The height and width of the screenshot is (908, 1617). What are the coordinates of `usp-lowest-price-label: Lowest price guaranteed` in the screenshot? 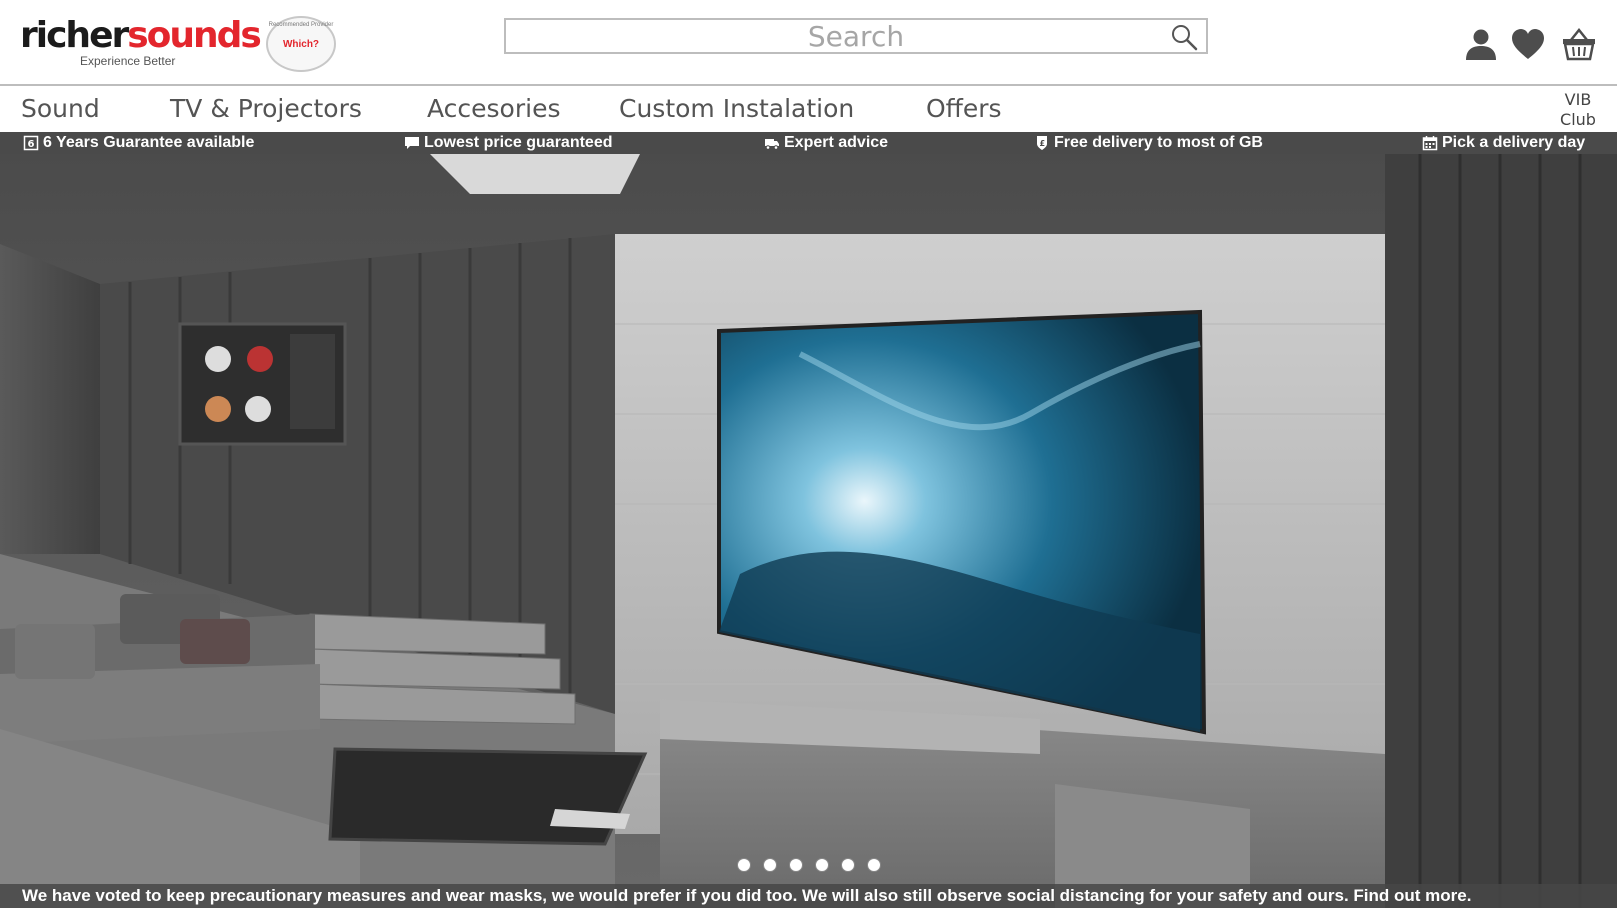 It's located at (518, 142).